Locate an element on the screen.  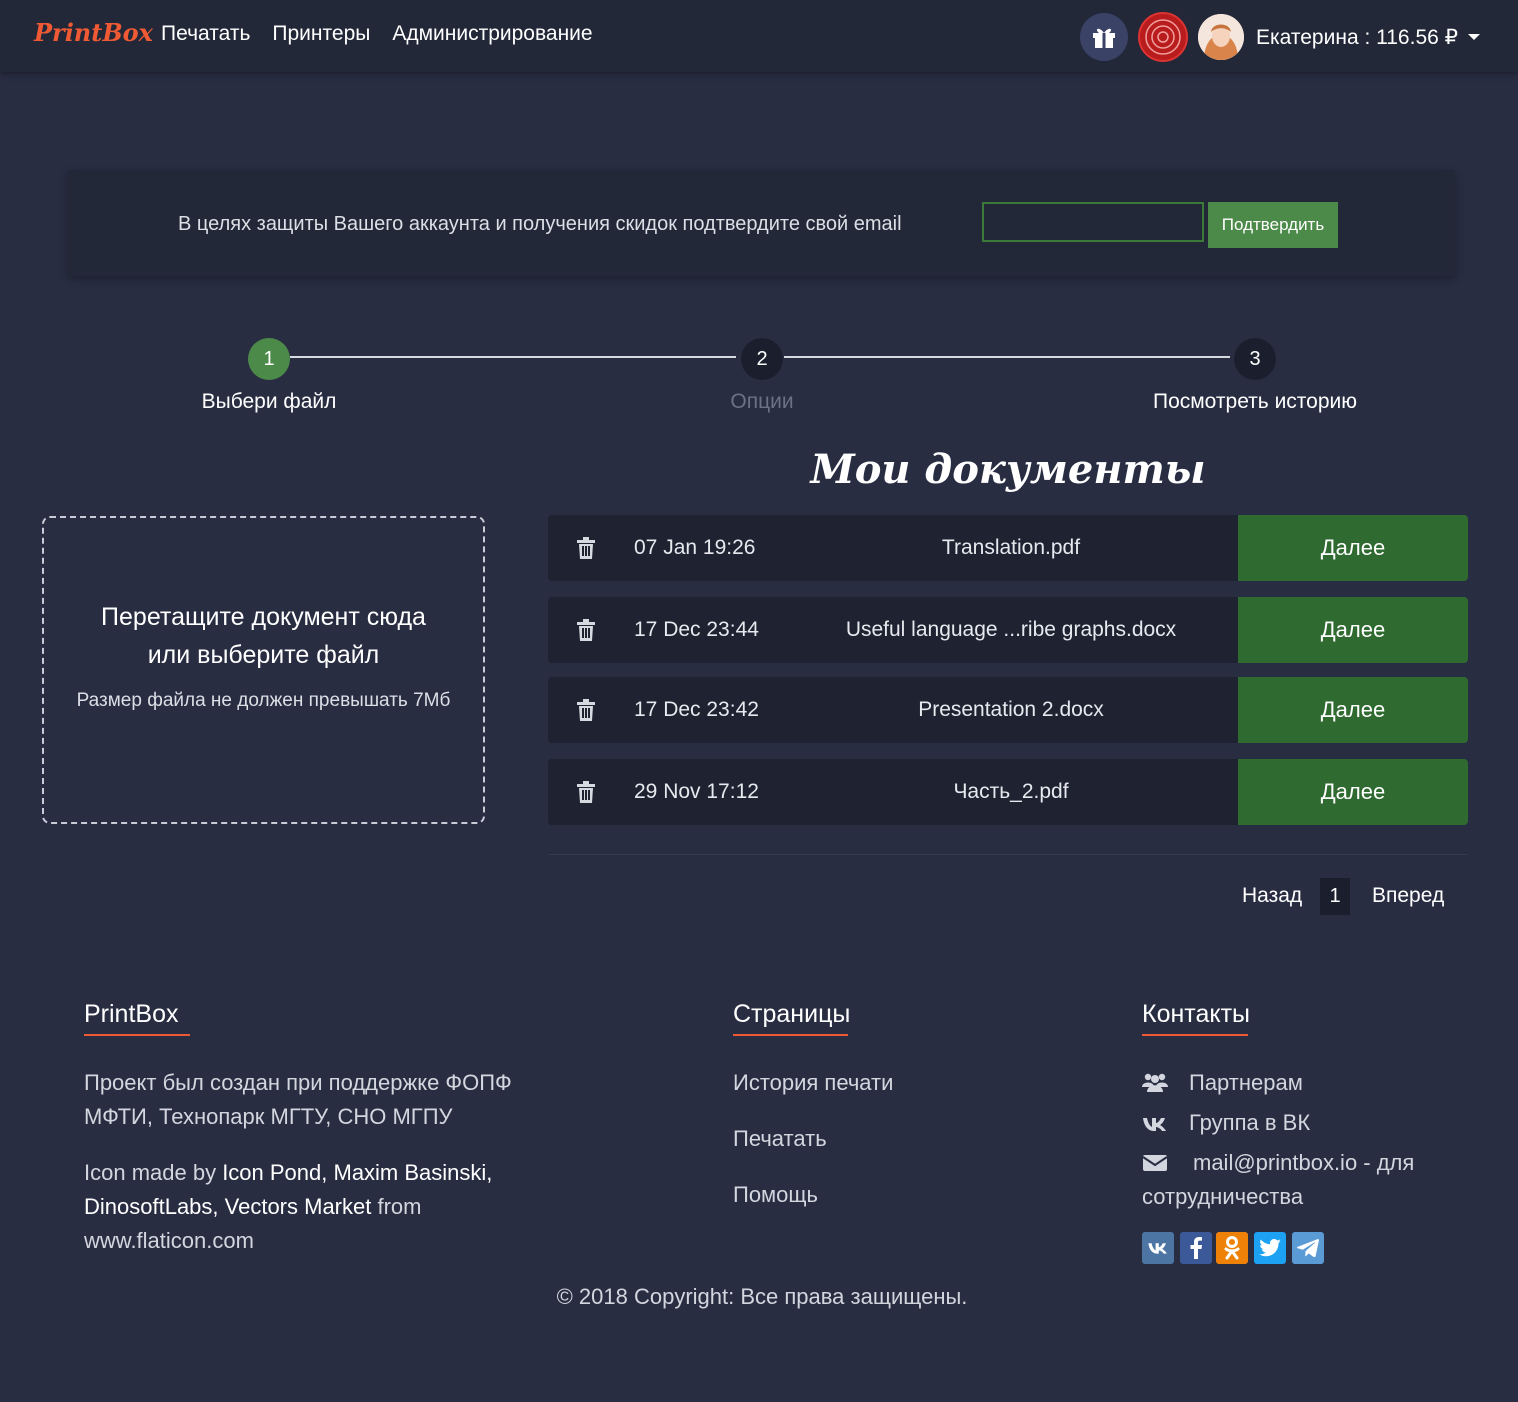
dropzone-line-1: Перетащите документ сюда is located at coordinates (263, 617).